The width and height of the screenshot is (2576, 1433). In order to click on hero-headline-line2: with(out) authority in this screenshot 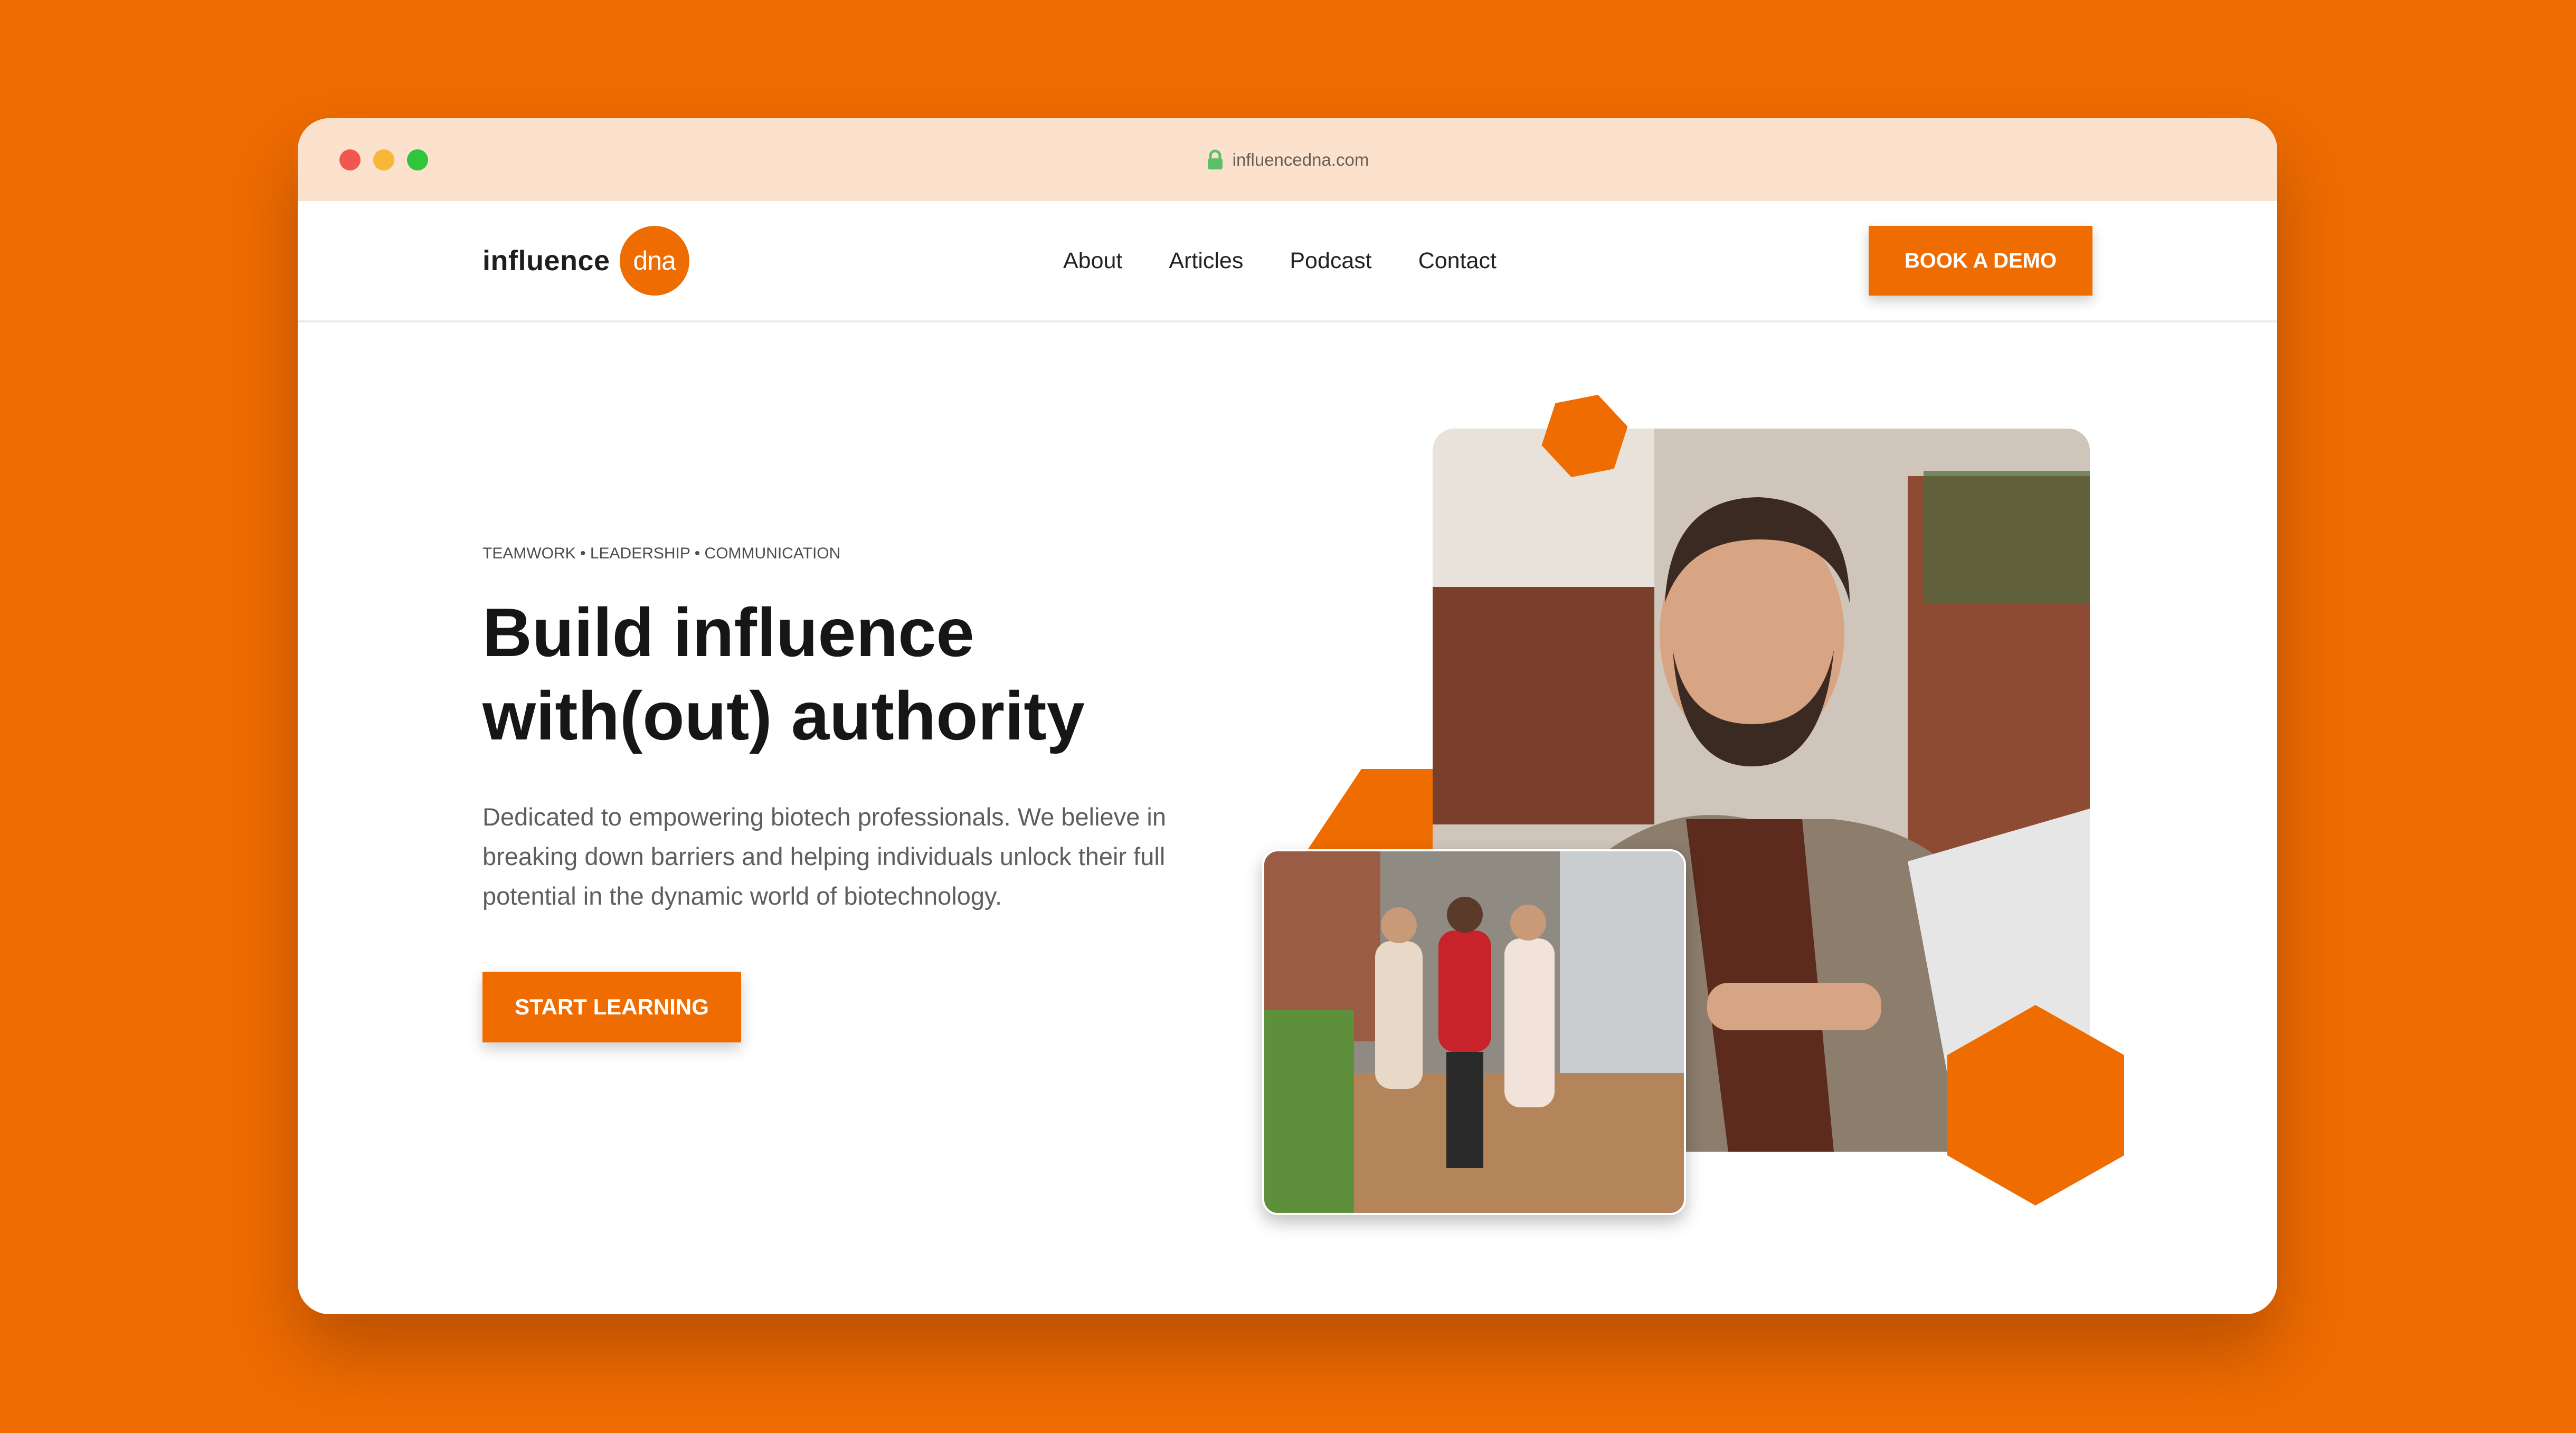, I will do `click(783, 715)`.